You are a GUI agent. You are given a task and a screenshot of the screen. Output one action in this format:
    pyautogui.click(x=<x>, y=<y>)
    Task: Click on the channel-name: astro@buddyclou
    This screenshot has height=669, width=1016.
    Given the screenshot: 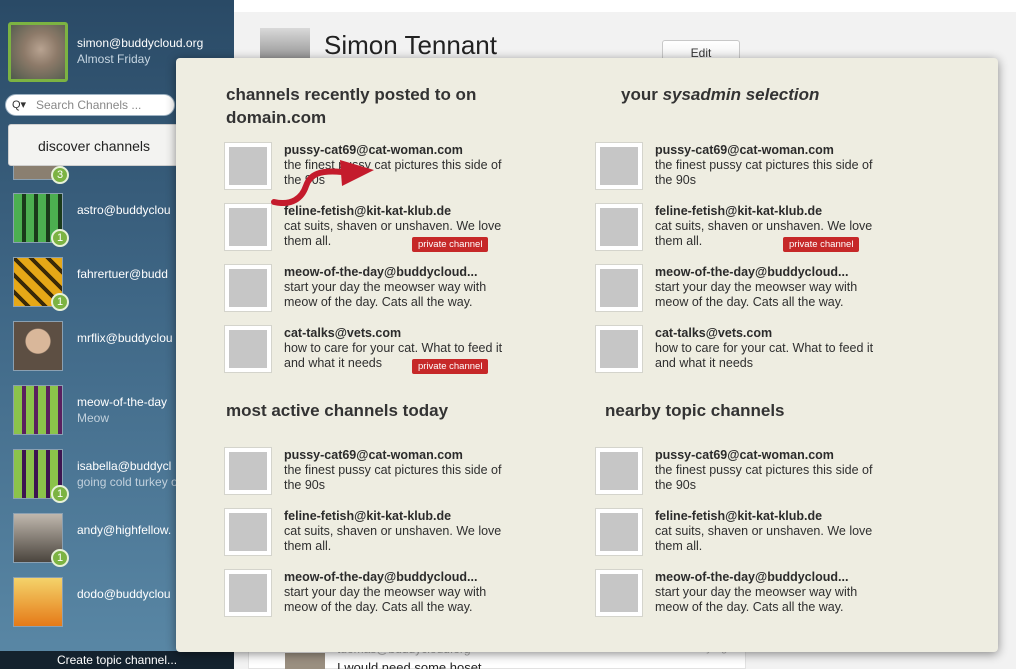 What is the action you would take?
    pyautogui.click(x=124, y=210)
    